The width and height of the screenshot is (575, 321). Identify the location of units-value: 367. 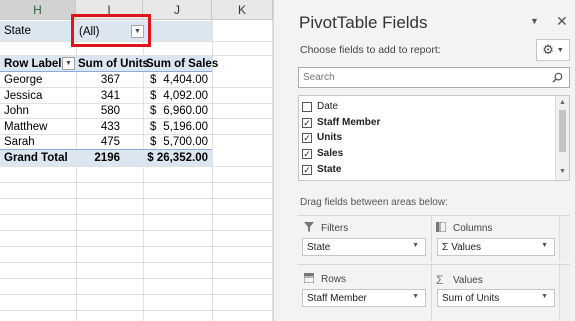
(110, 79).